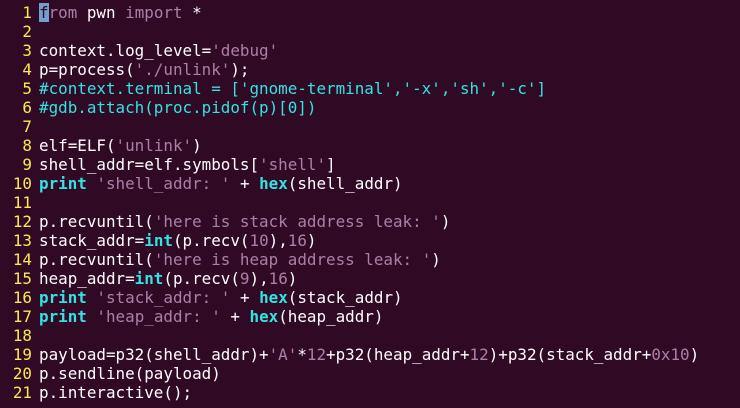 This screenshot has height=408, width=740. I want to click on code-line: 20 p.sendline(payload), so click(370, 373).